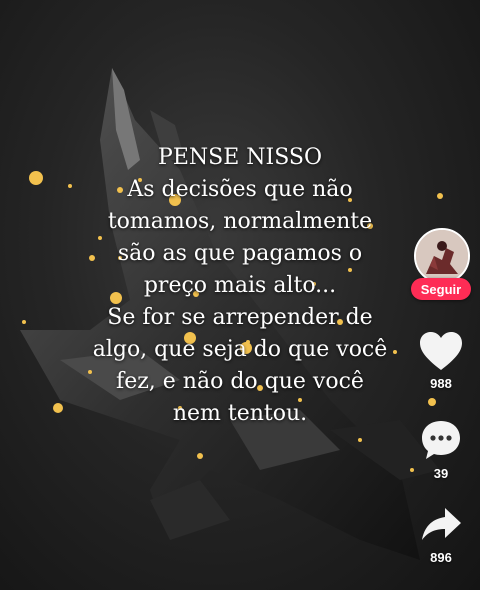 The width and height of the screenshot is (480, 590). I want to click on share-button: 896, so click(441, 534).